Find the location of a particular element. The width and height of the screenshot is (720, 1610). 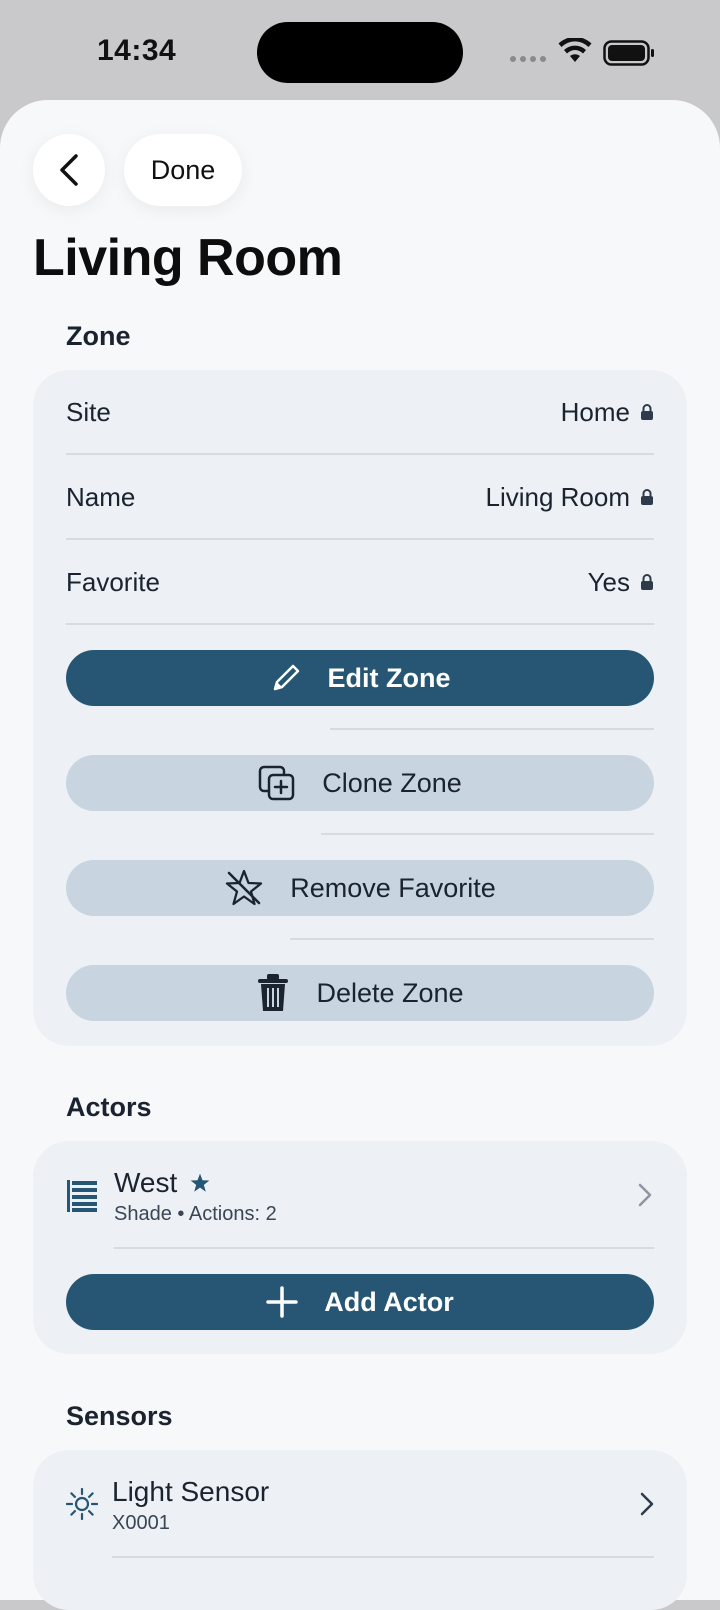

zone-section-header: Zone is located at coordinates (98, 336).